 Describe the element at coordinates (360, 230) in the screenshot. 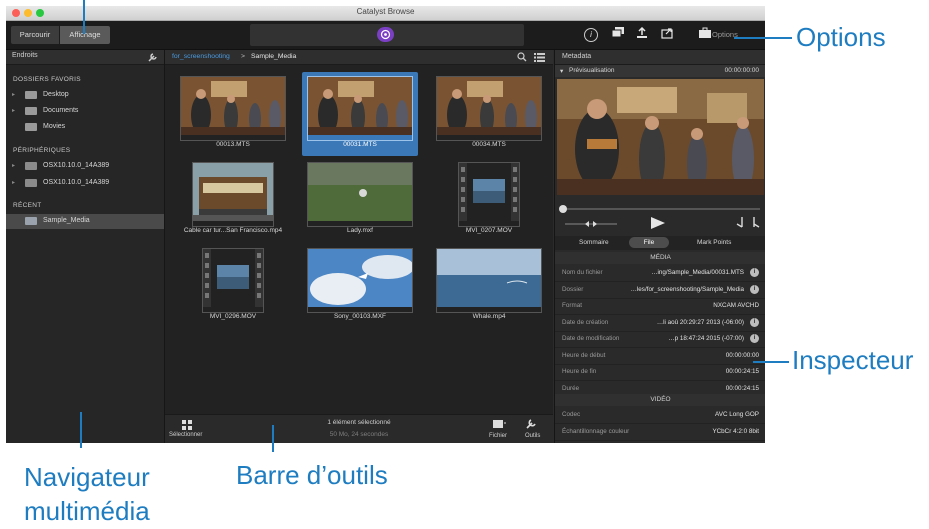

I see `media-filename: Lady.mxf` at that location.